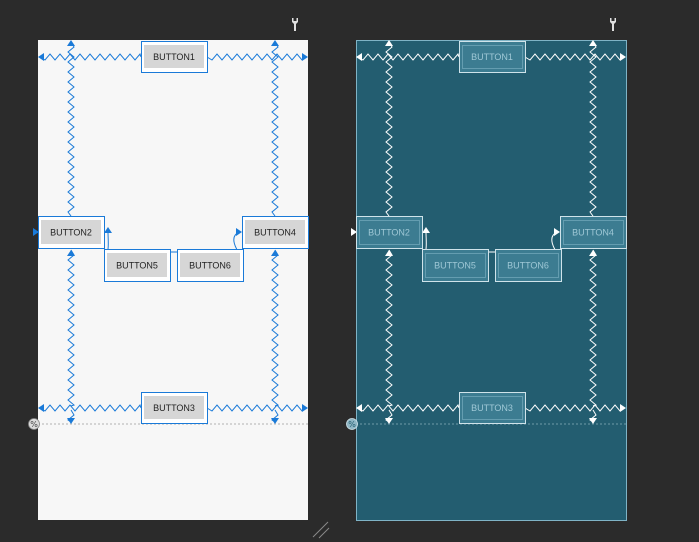 This screenshot has height=542, width=699. I want to click on button-b2-design: BUTTON2, so click(71, 232).